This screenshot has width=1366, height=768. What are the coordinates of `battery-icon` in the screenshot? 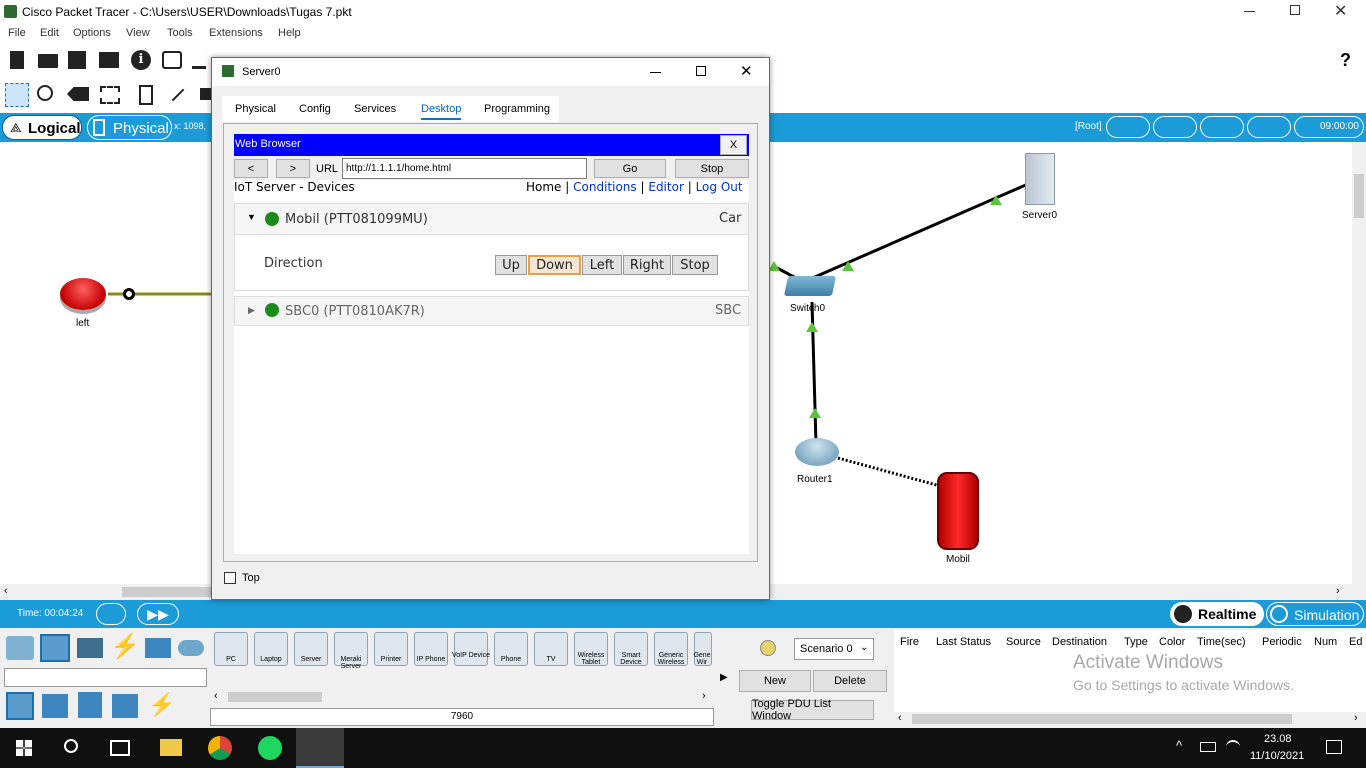 It's located at (1208, 747).